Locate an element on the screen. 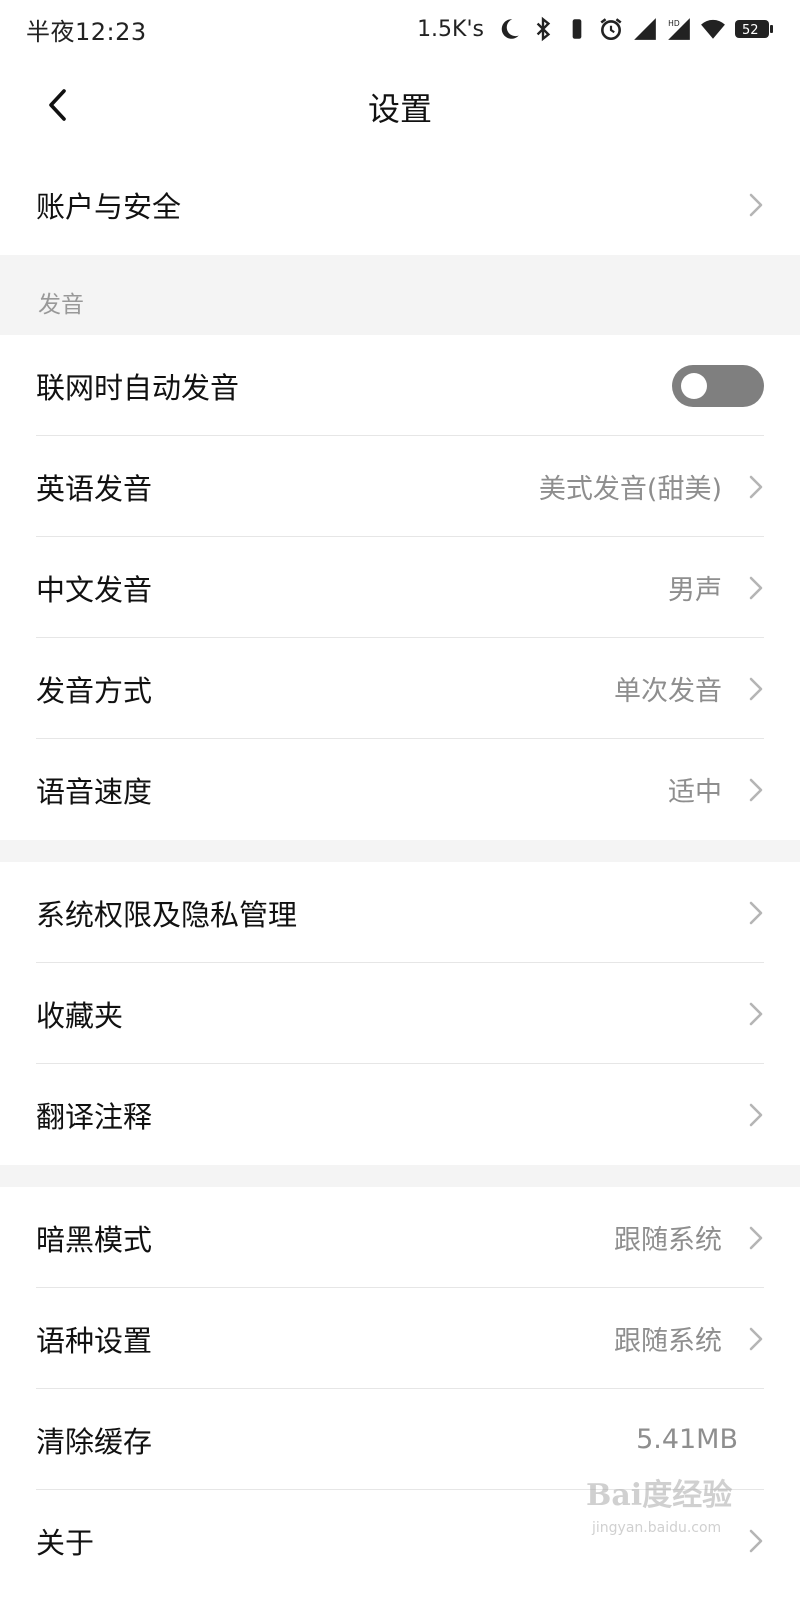  item-label: 关于 is located at coordinates (65, 1542).